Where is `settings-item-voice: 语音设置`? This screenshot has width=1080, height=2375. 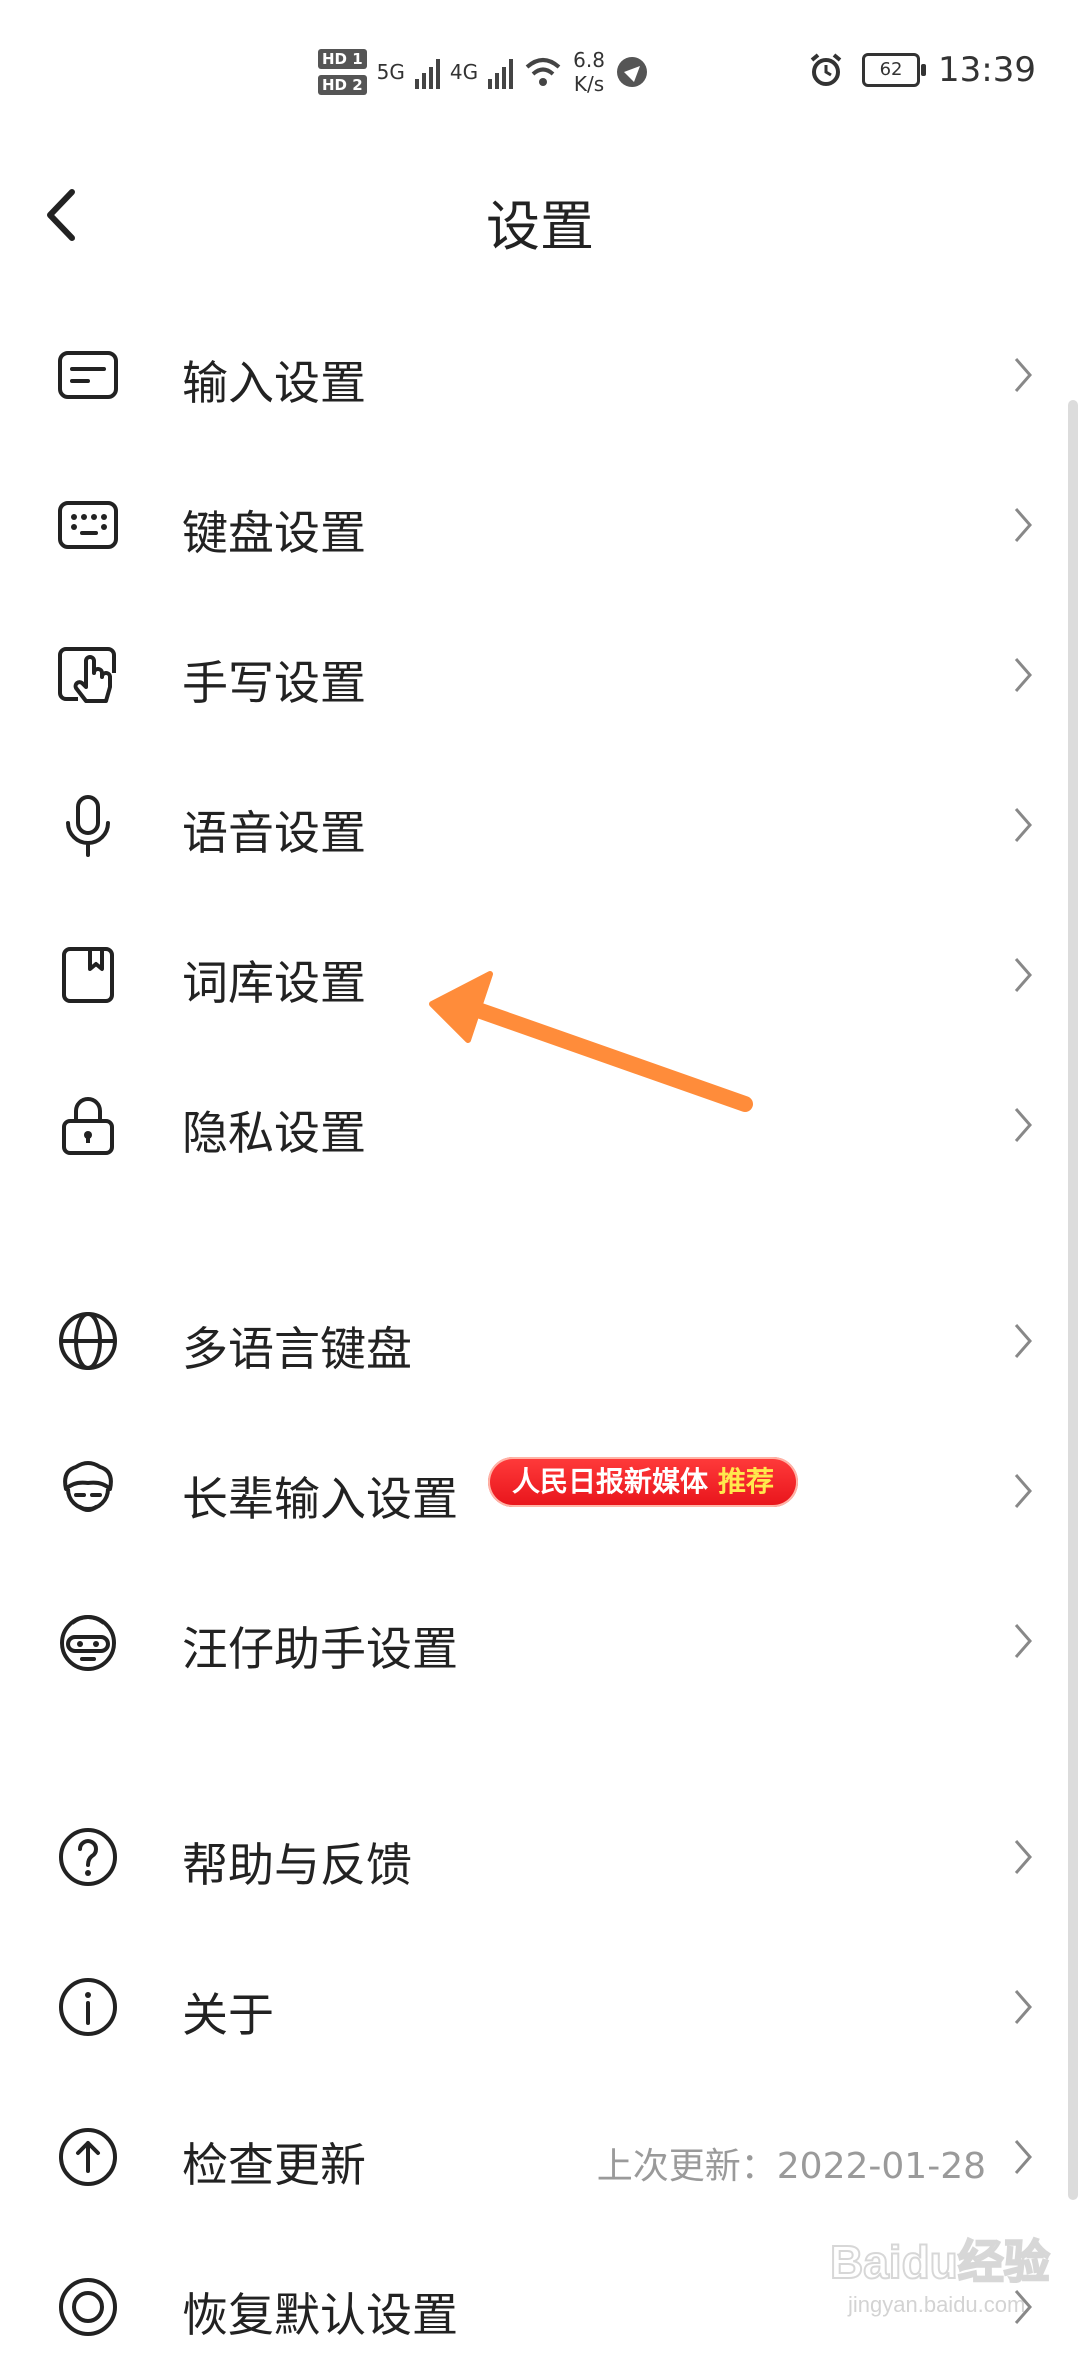 settings-item-voice: 语音设置 is located at coordinates (540, 823).